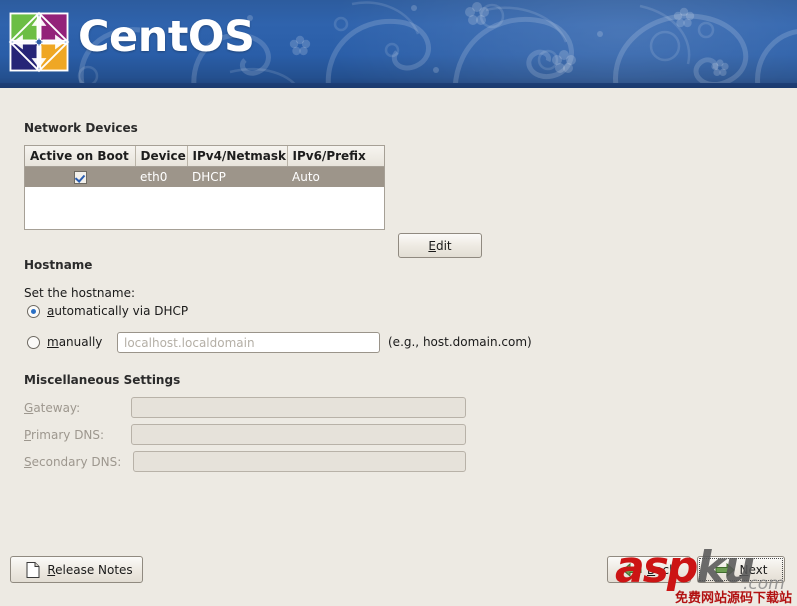 Image resolution: width=797 pixels, height=606 pixels. I want to click on set-hostname-label: Set the hostname:, so click(80, 293).